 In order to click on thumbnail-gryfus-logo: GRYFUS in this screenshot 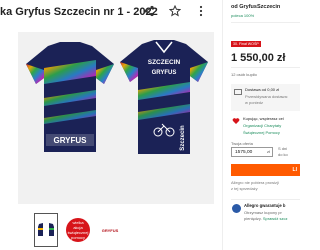, I will do `click(110, 230)`.